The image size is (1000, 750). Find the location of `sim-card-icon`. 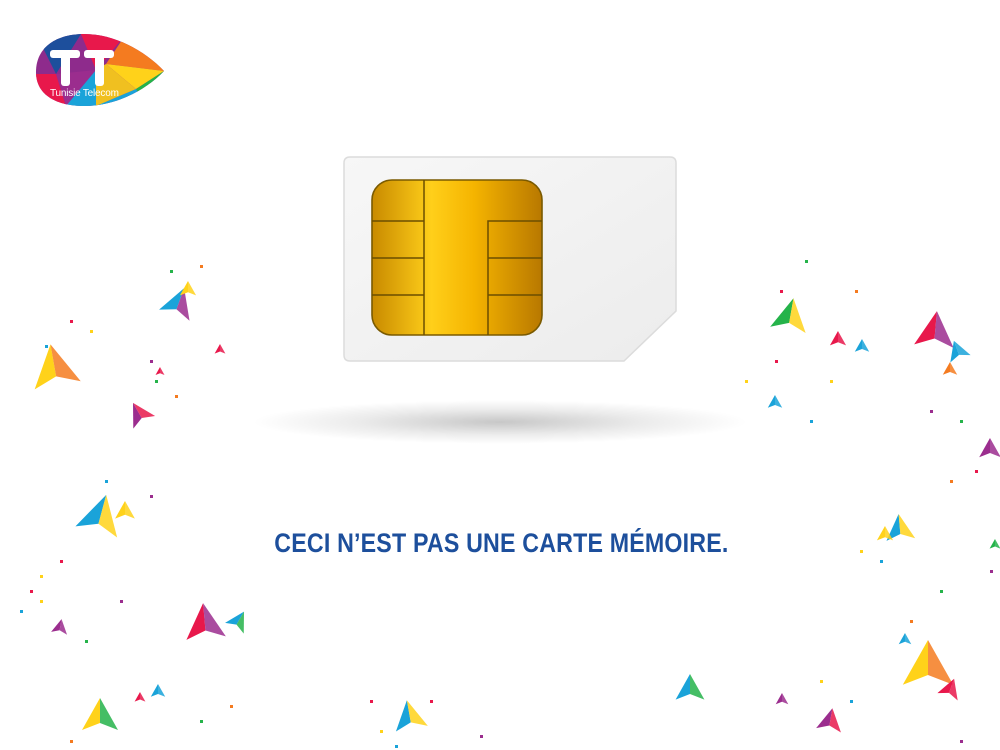

sim-card-icon is located at coordinates (510, 259).